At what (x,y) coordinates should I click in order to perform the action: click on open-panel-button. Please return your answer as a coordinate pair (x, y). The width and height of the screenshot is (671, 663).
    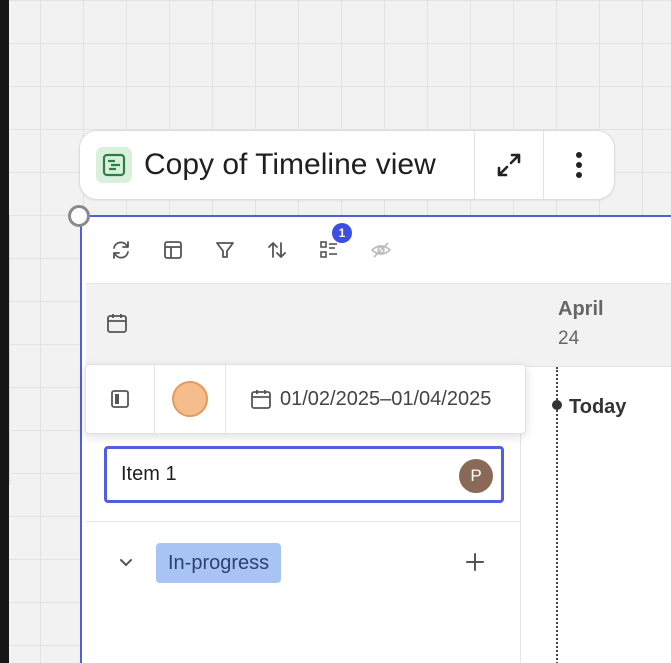
    Looking at the image, I should click on (120, 399).